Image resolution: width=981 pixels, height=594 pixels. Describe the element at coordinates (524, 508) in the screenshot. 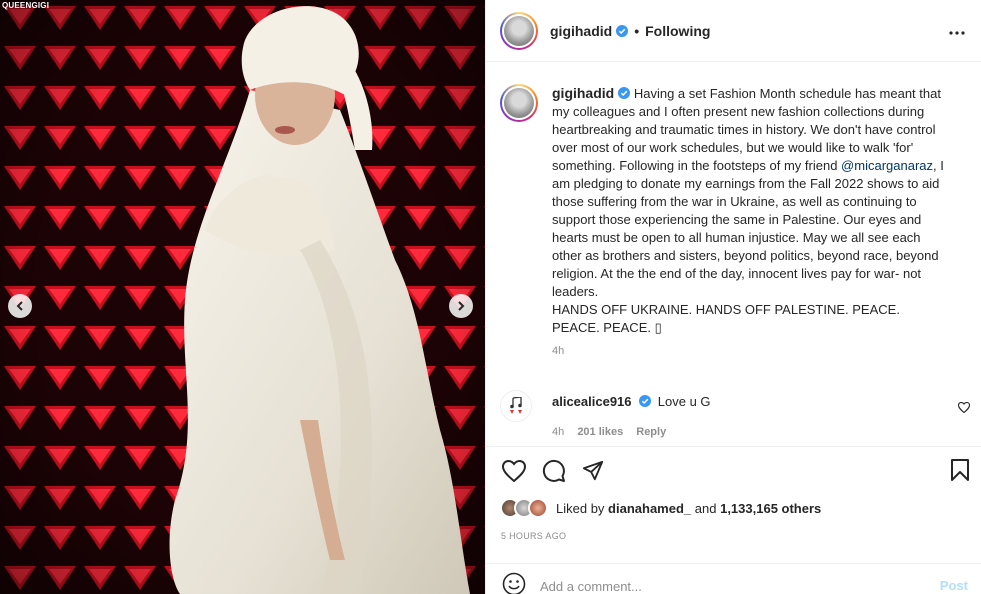

I see `liker-avatars` at that location.